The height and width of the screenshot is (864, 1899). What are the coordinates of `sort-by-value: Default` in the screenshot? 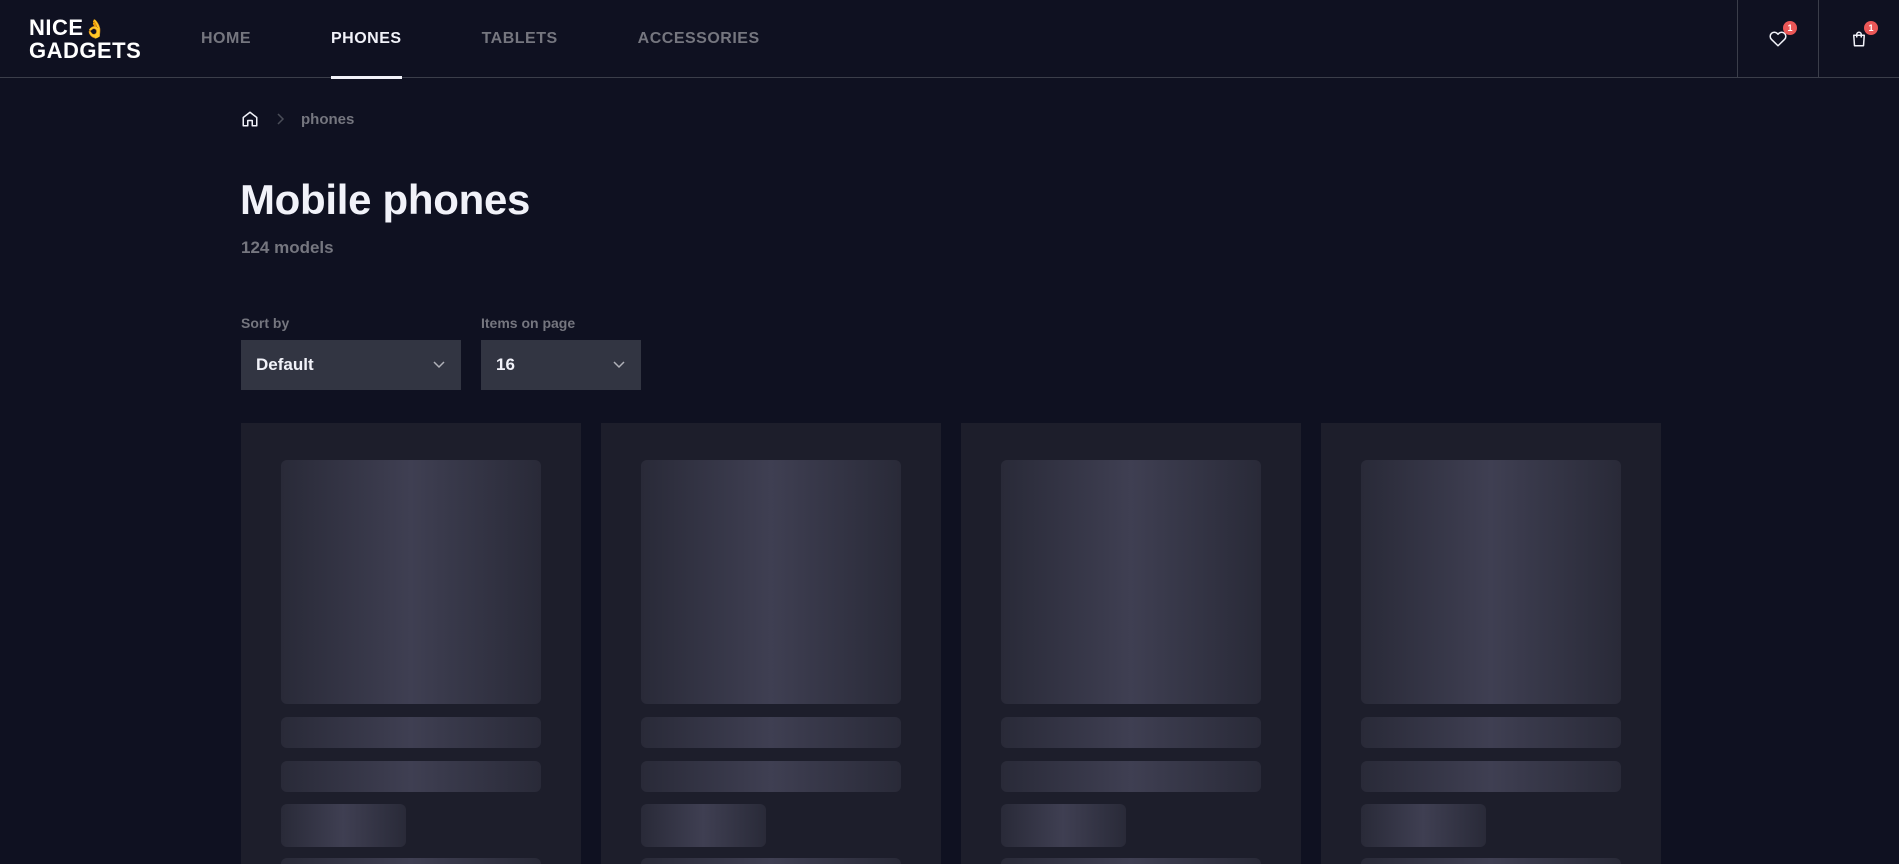 It's located at (285, 364).